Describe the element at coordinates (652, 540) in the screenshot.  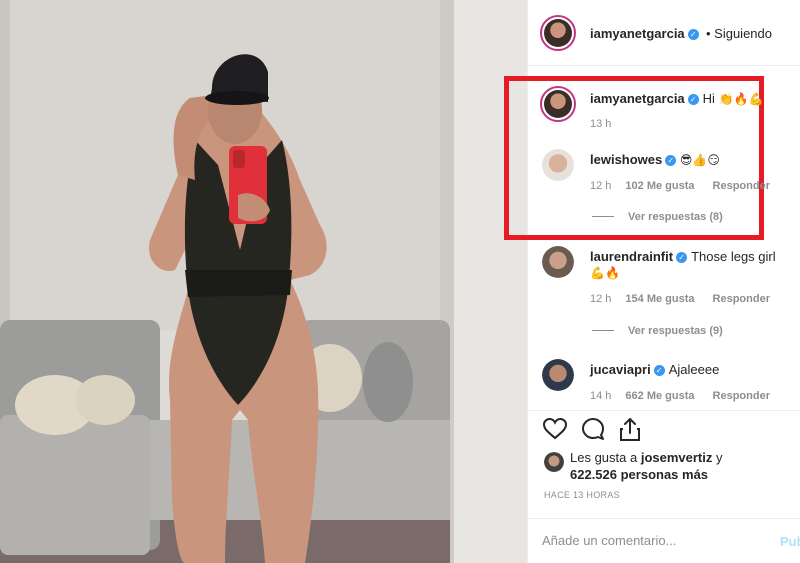
I see `comment-input` at that location.